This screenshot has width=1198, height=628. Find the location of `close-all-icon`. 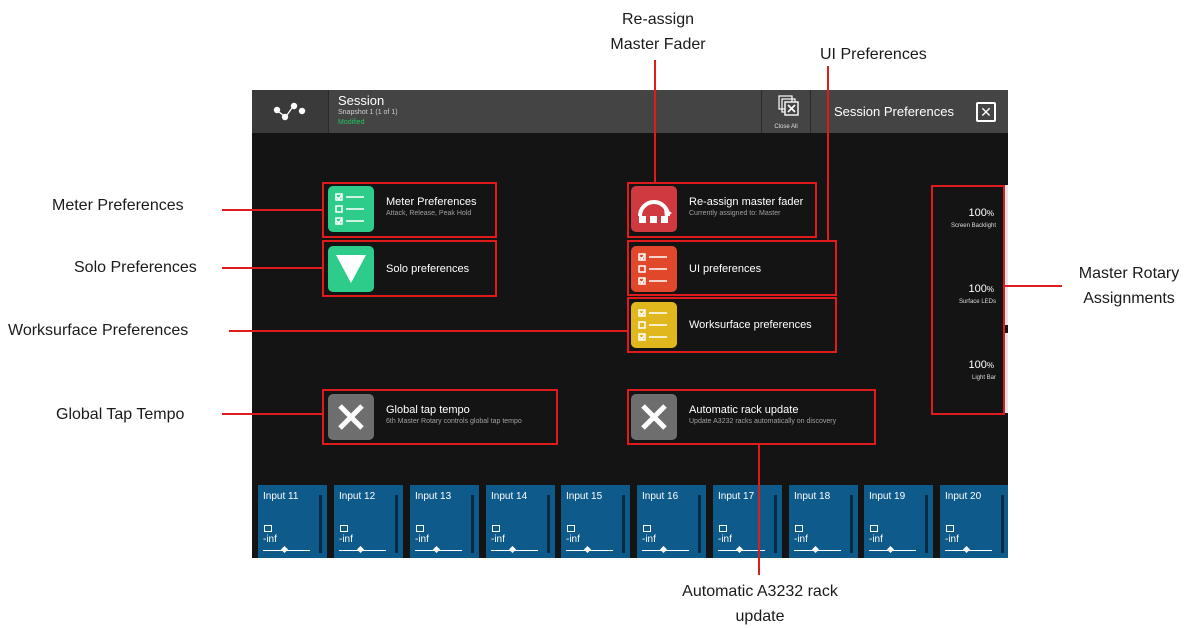

close-all-icon is located at coordinates (788, 105).